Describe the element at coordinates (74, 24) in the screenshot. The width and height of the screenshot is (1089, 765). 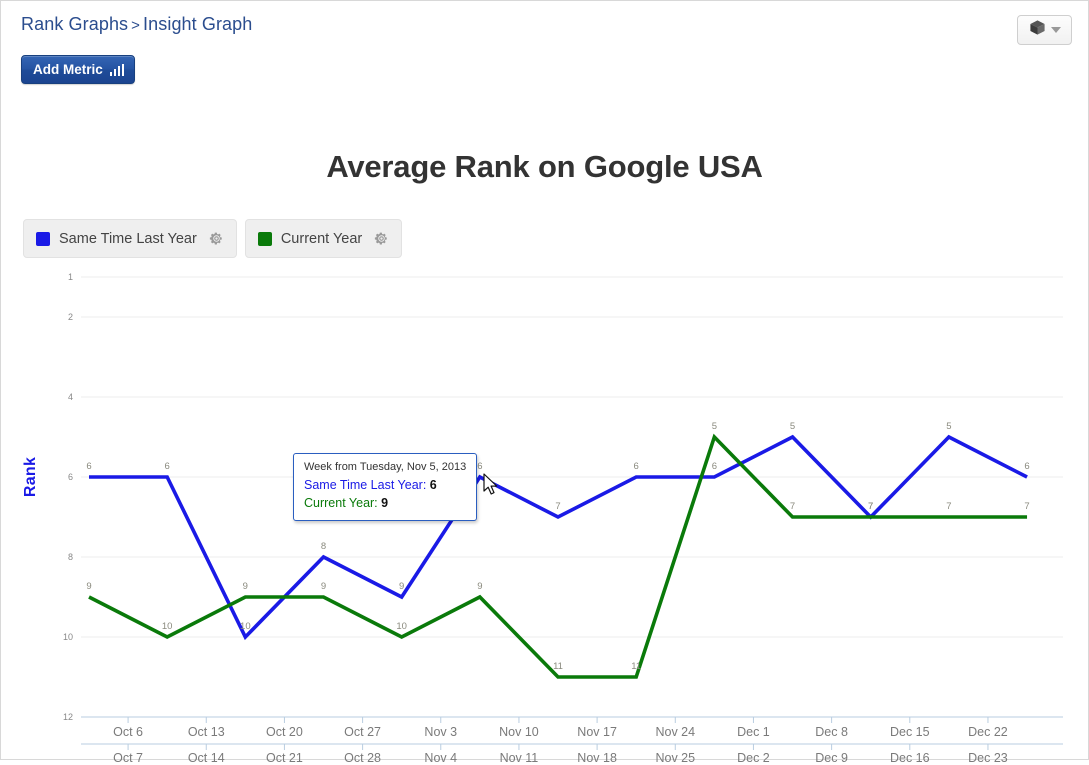
I see `breadcrumb-link-rank-graphs: Rank Graphs` at that location.